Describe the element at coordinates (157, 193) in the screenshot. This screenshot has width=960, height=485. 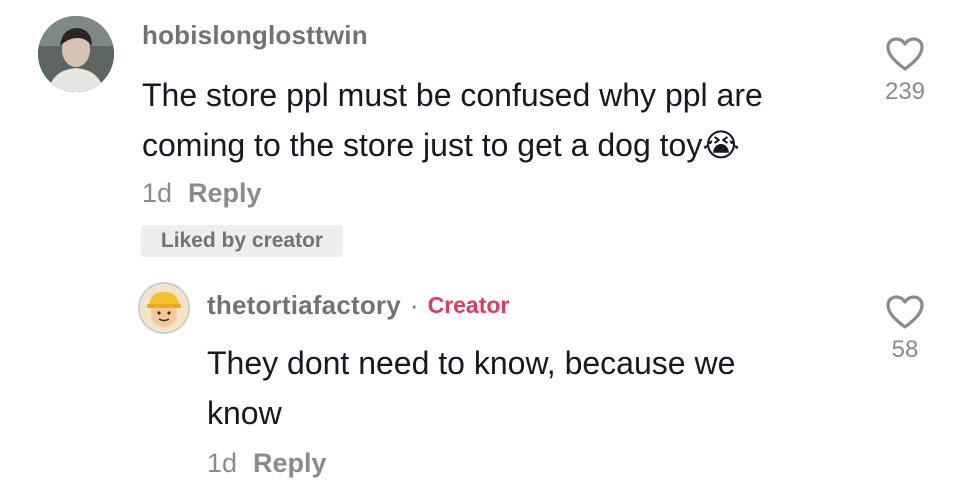
I see `comment-age: 1d` at that location.